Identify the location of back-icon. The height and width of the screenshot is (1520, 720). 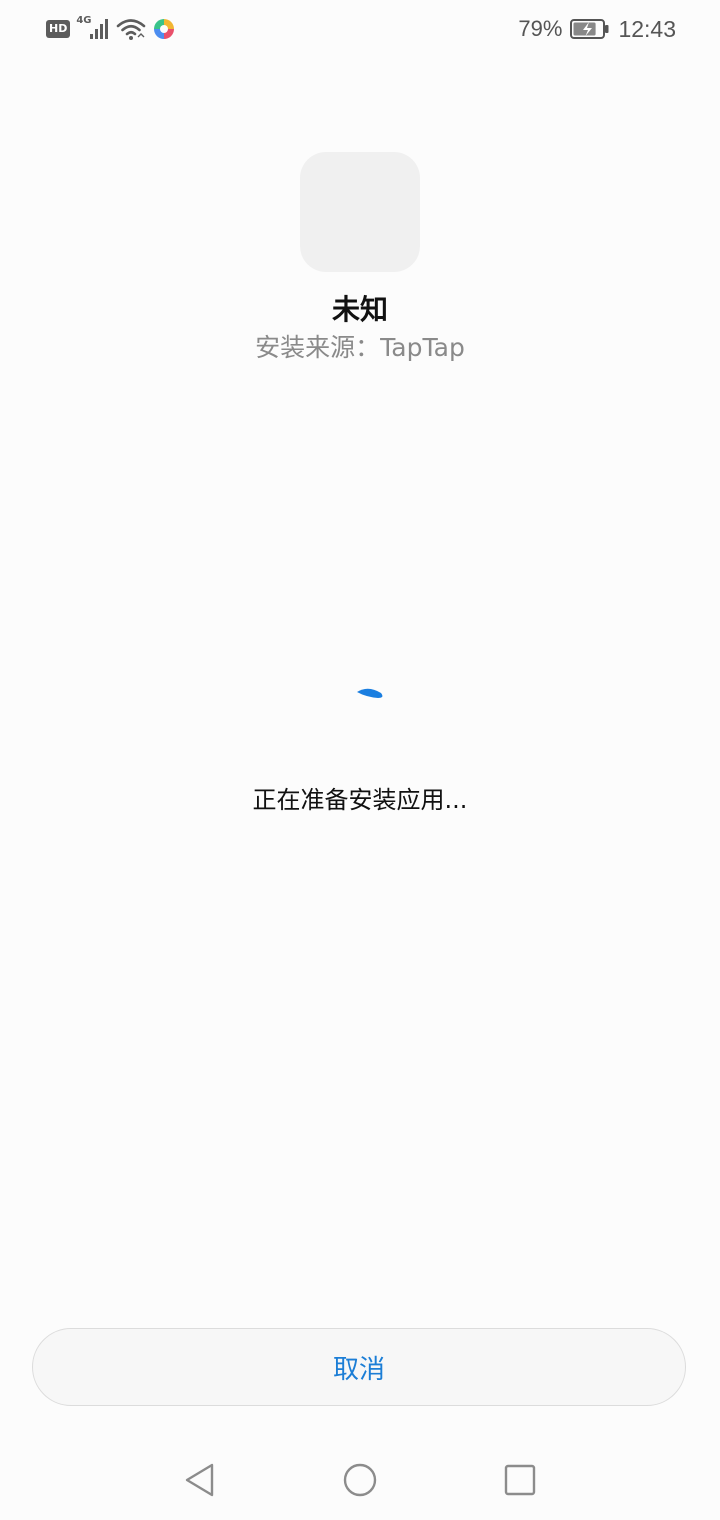
(200, 1480).